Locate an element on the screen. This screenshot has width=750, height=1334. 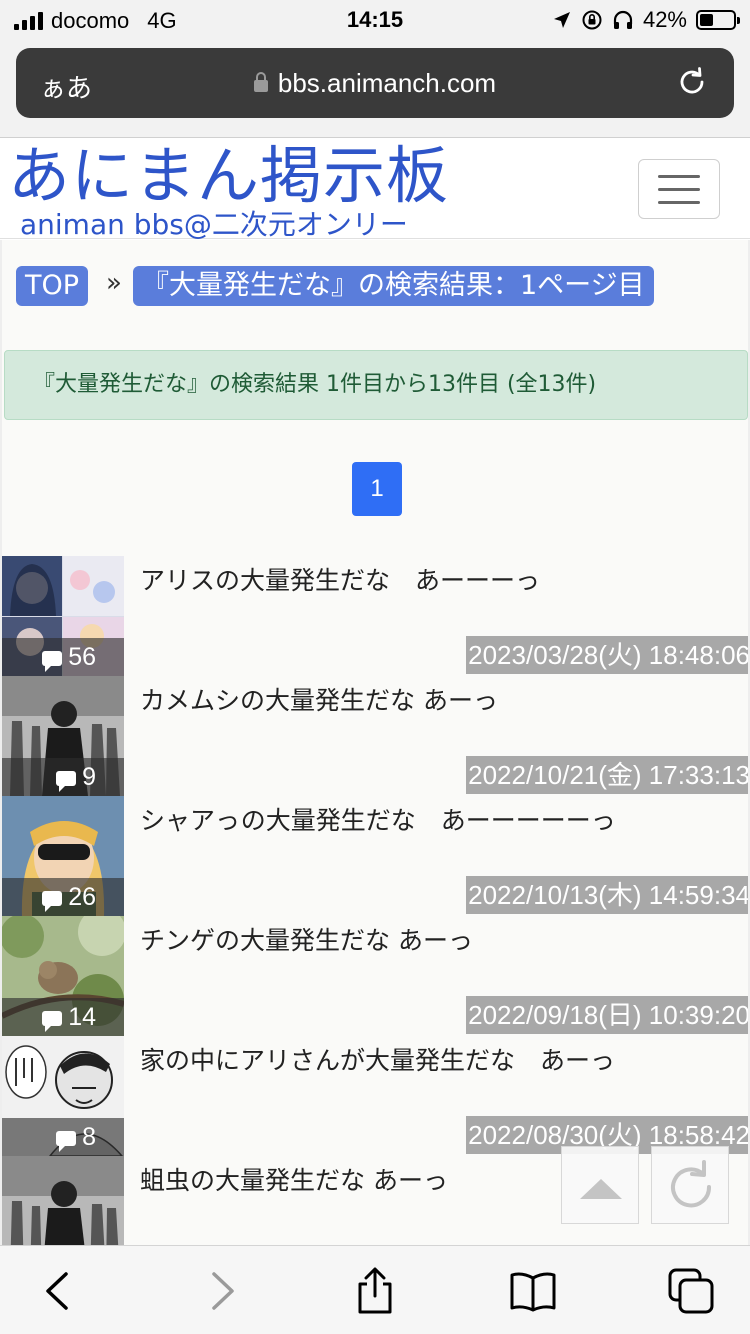
battery-icon is located at coordinates (718, 20).